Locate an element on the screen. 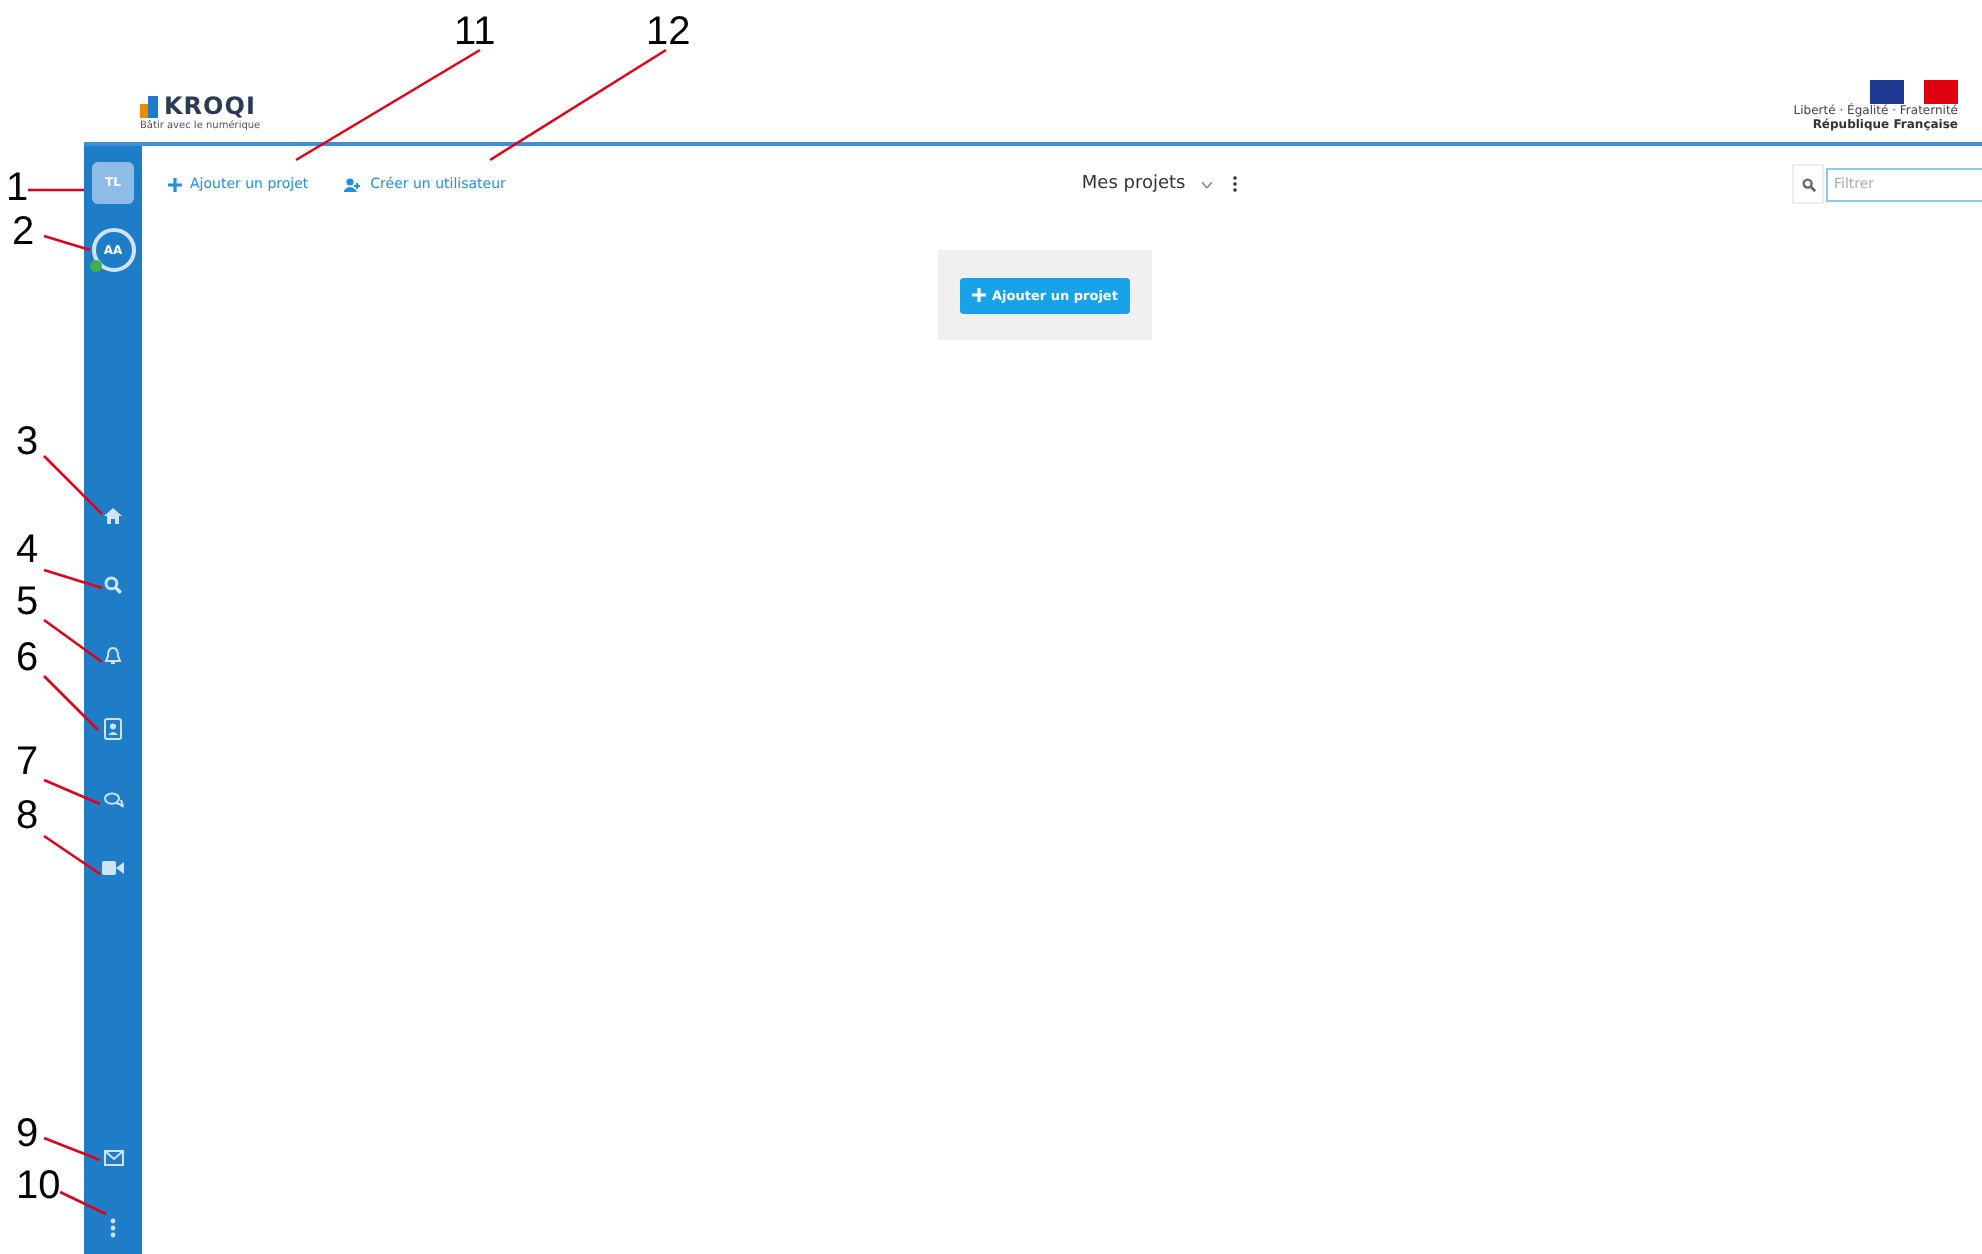 Image resolution: width=1982 pixels, height=1254 pixels. home-icon is located at coordinates (113, 516).